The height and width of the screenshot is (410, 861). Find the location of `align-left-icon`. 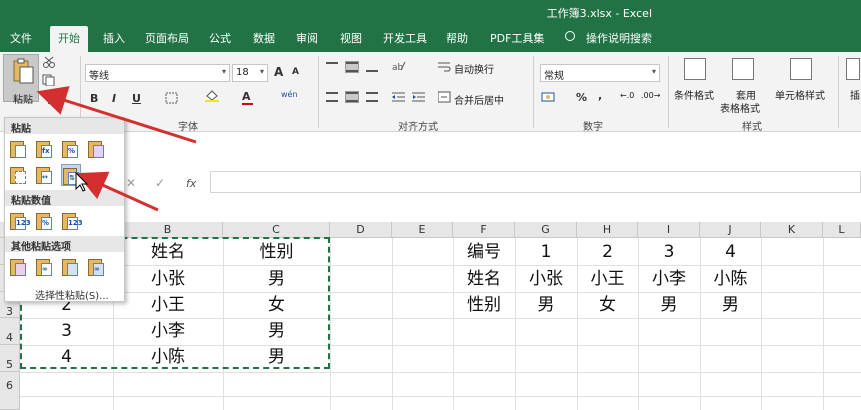

align-left-icon is located at coordinates (332, 97).